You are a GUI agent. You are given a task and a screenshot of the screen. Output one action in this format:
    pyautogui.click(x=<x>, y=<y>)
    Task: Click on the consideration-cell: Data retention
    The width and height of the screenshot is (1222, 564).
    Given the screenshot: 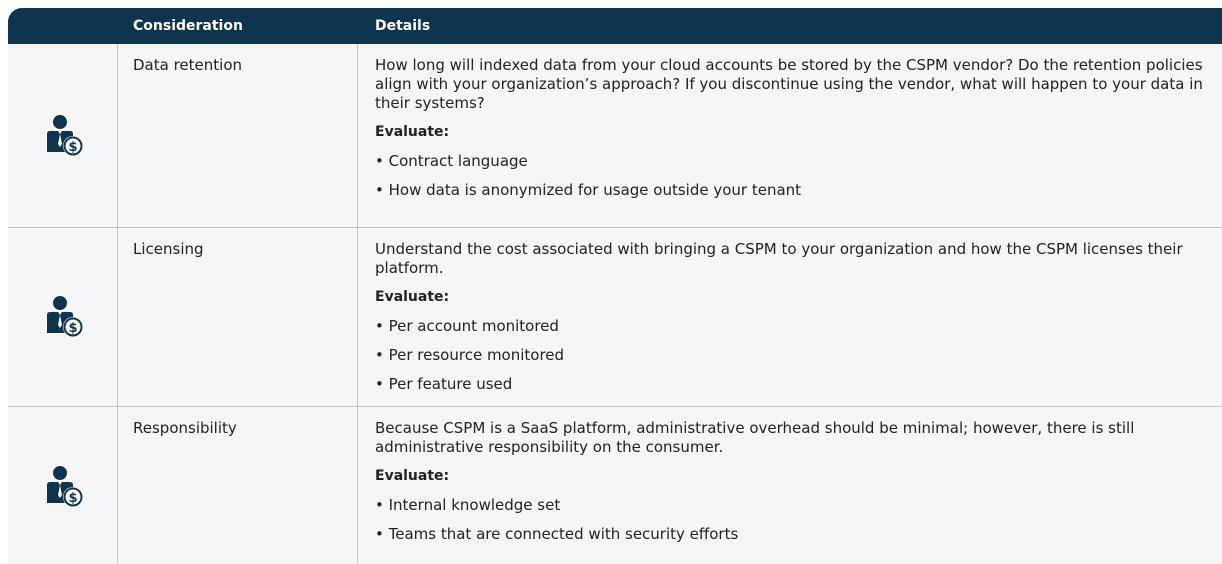 What is the action you would take?
    pyautogui.click(x=238, y=135)
    